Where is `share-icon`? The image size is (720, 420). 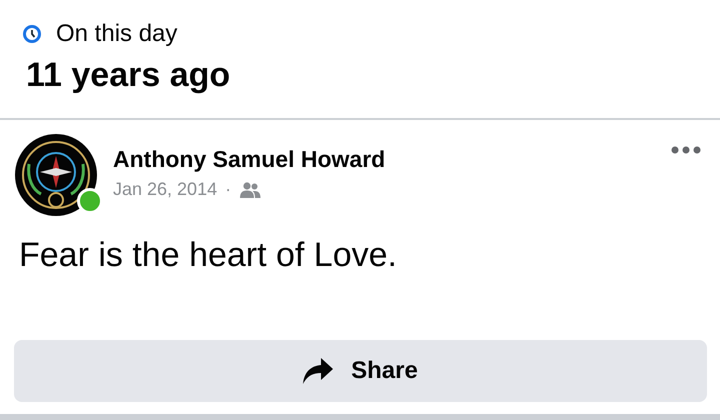
share-icon is located at coordinates (318, 371).